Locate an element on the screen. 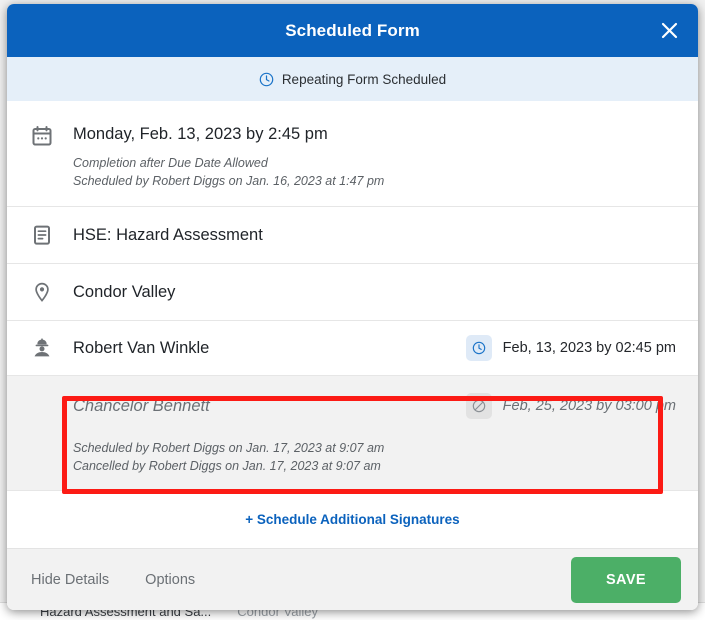 This screenshot has height=620, width=705. schedule-additional-signatures-link: + Schedule Additional Signatures is located at coordinates (352, 519).